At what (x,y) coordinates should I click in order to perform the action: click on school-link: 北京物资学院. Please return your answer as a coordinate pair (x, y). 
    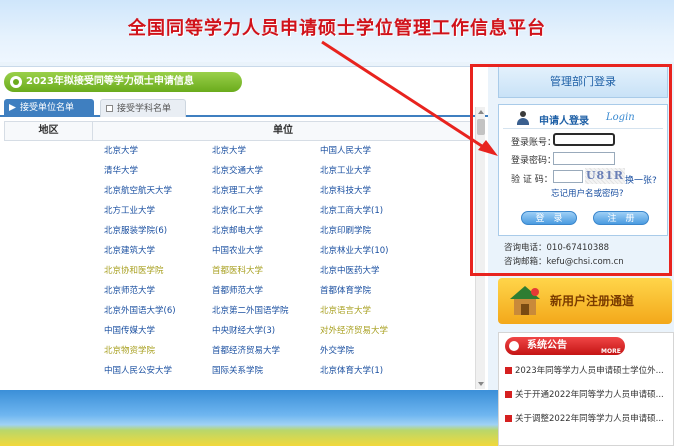
    Looking at the image, I should click on (129, 351).